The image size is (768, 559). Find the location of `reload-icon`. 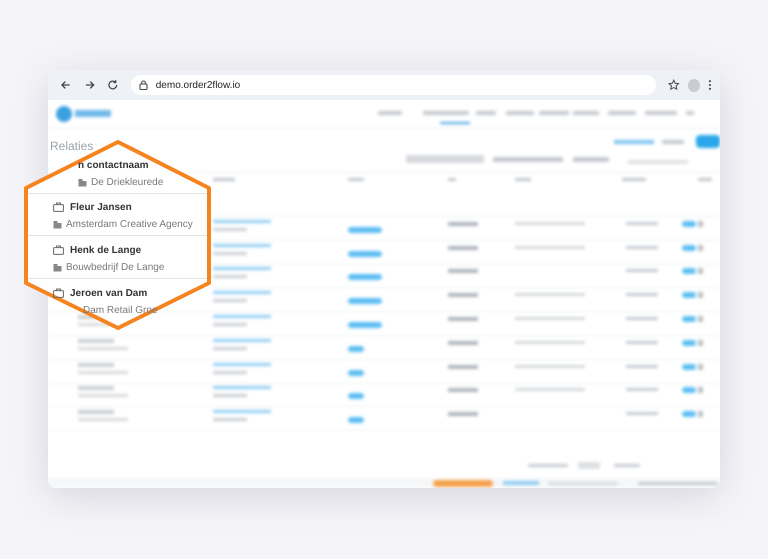

reload-icon is located at coordinates (113, 85).